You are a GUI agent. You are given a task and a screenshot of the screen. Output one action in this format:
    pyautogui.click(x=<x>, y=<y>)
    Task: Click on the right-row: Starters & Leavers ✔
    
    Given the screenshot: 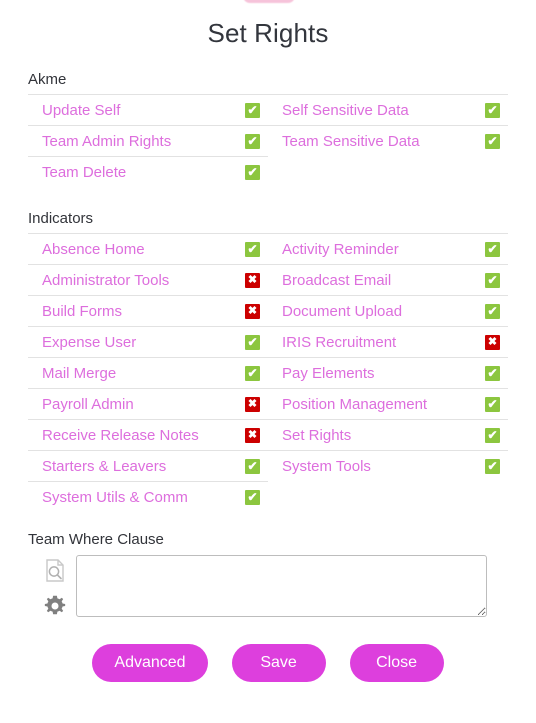 What is the action you would take?
    pyautogui.click(x=148, y=465)
    